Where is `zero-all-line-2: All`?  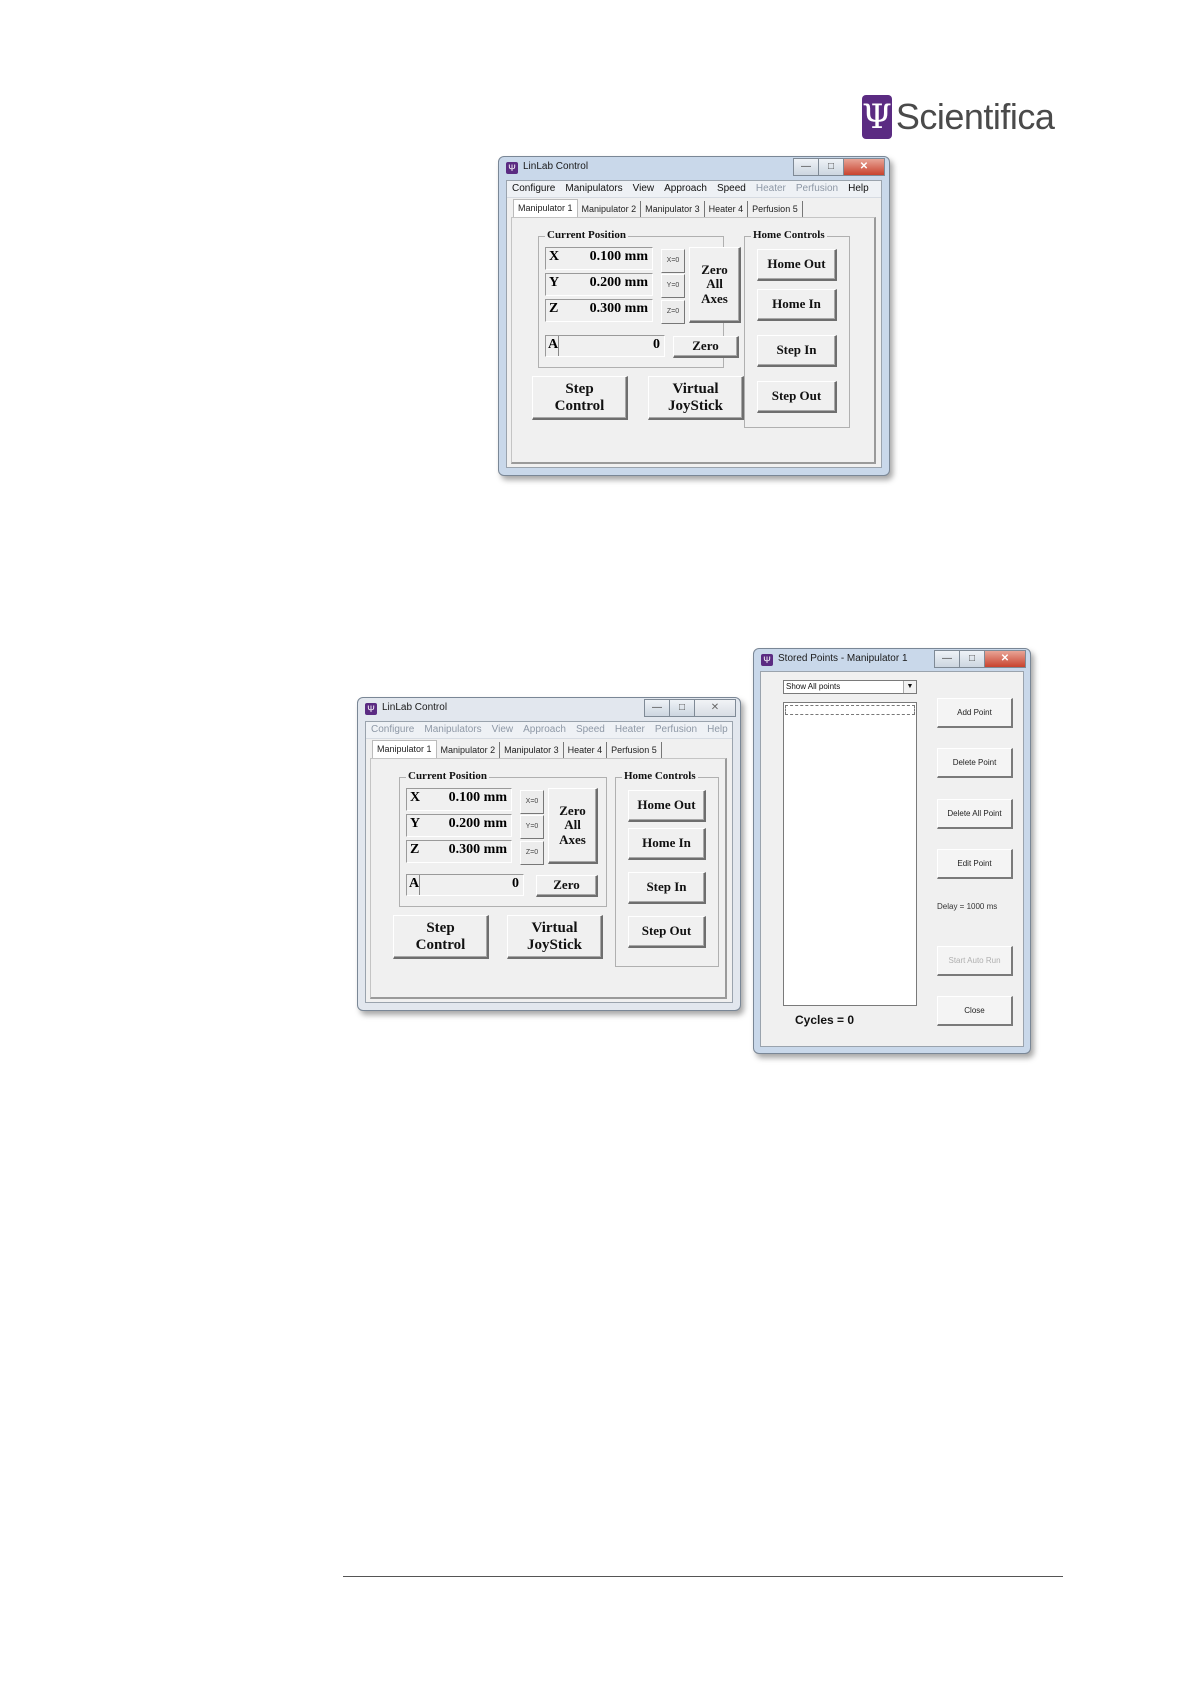 zero-all-line-2: All is located at coordinates (572, 825).